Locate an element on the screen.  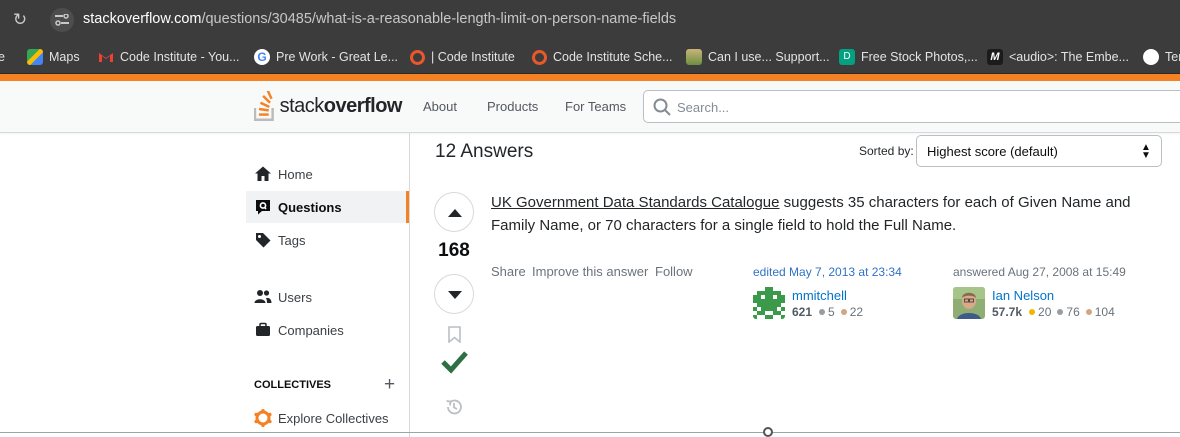
bronze-count: 22 is located at coordinates (856, 312).